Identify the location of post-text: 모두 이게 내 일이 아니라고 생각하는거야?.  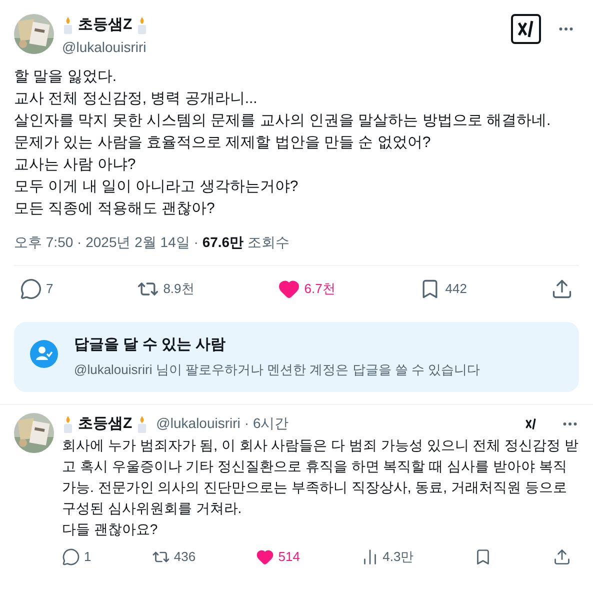
(157, 186).